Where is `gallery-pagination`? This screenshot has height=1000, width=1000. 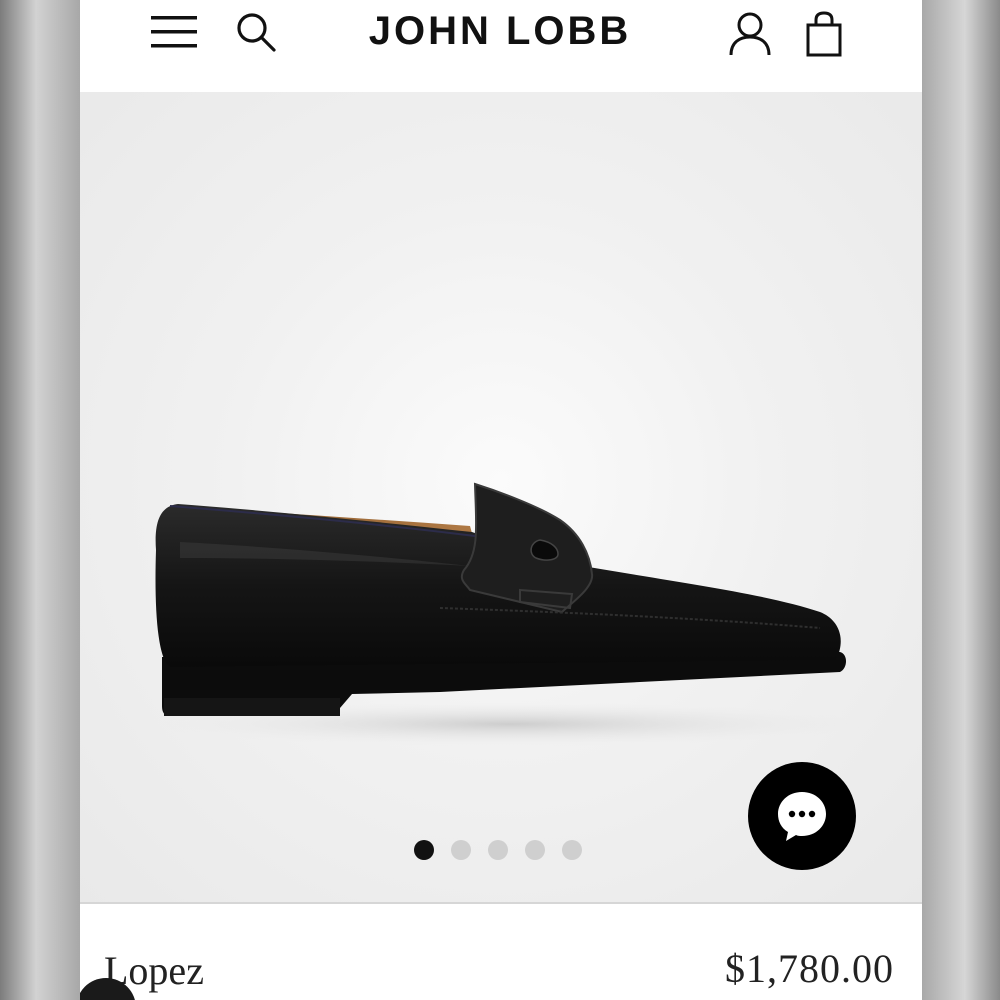 gallery-pagination is located at coordinates (498, 850).